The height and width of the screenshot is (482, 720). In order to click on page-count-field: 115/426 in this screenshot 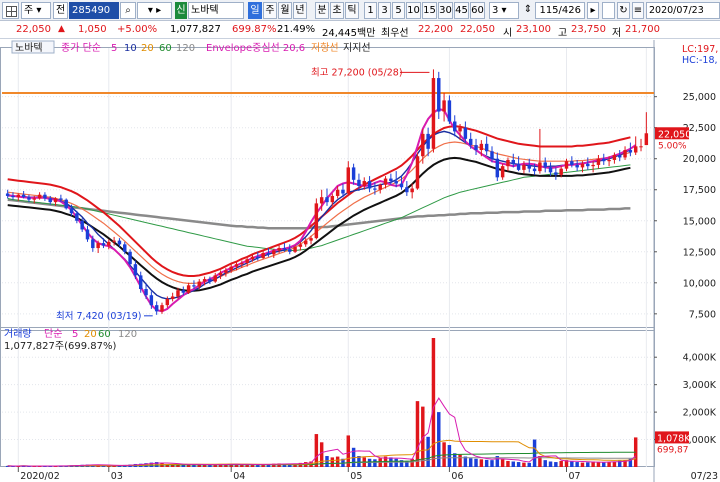, I will do `click(560, 10)`.